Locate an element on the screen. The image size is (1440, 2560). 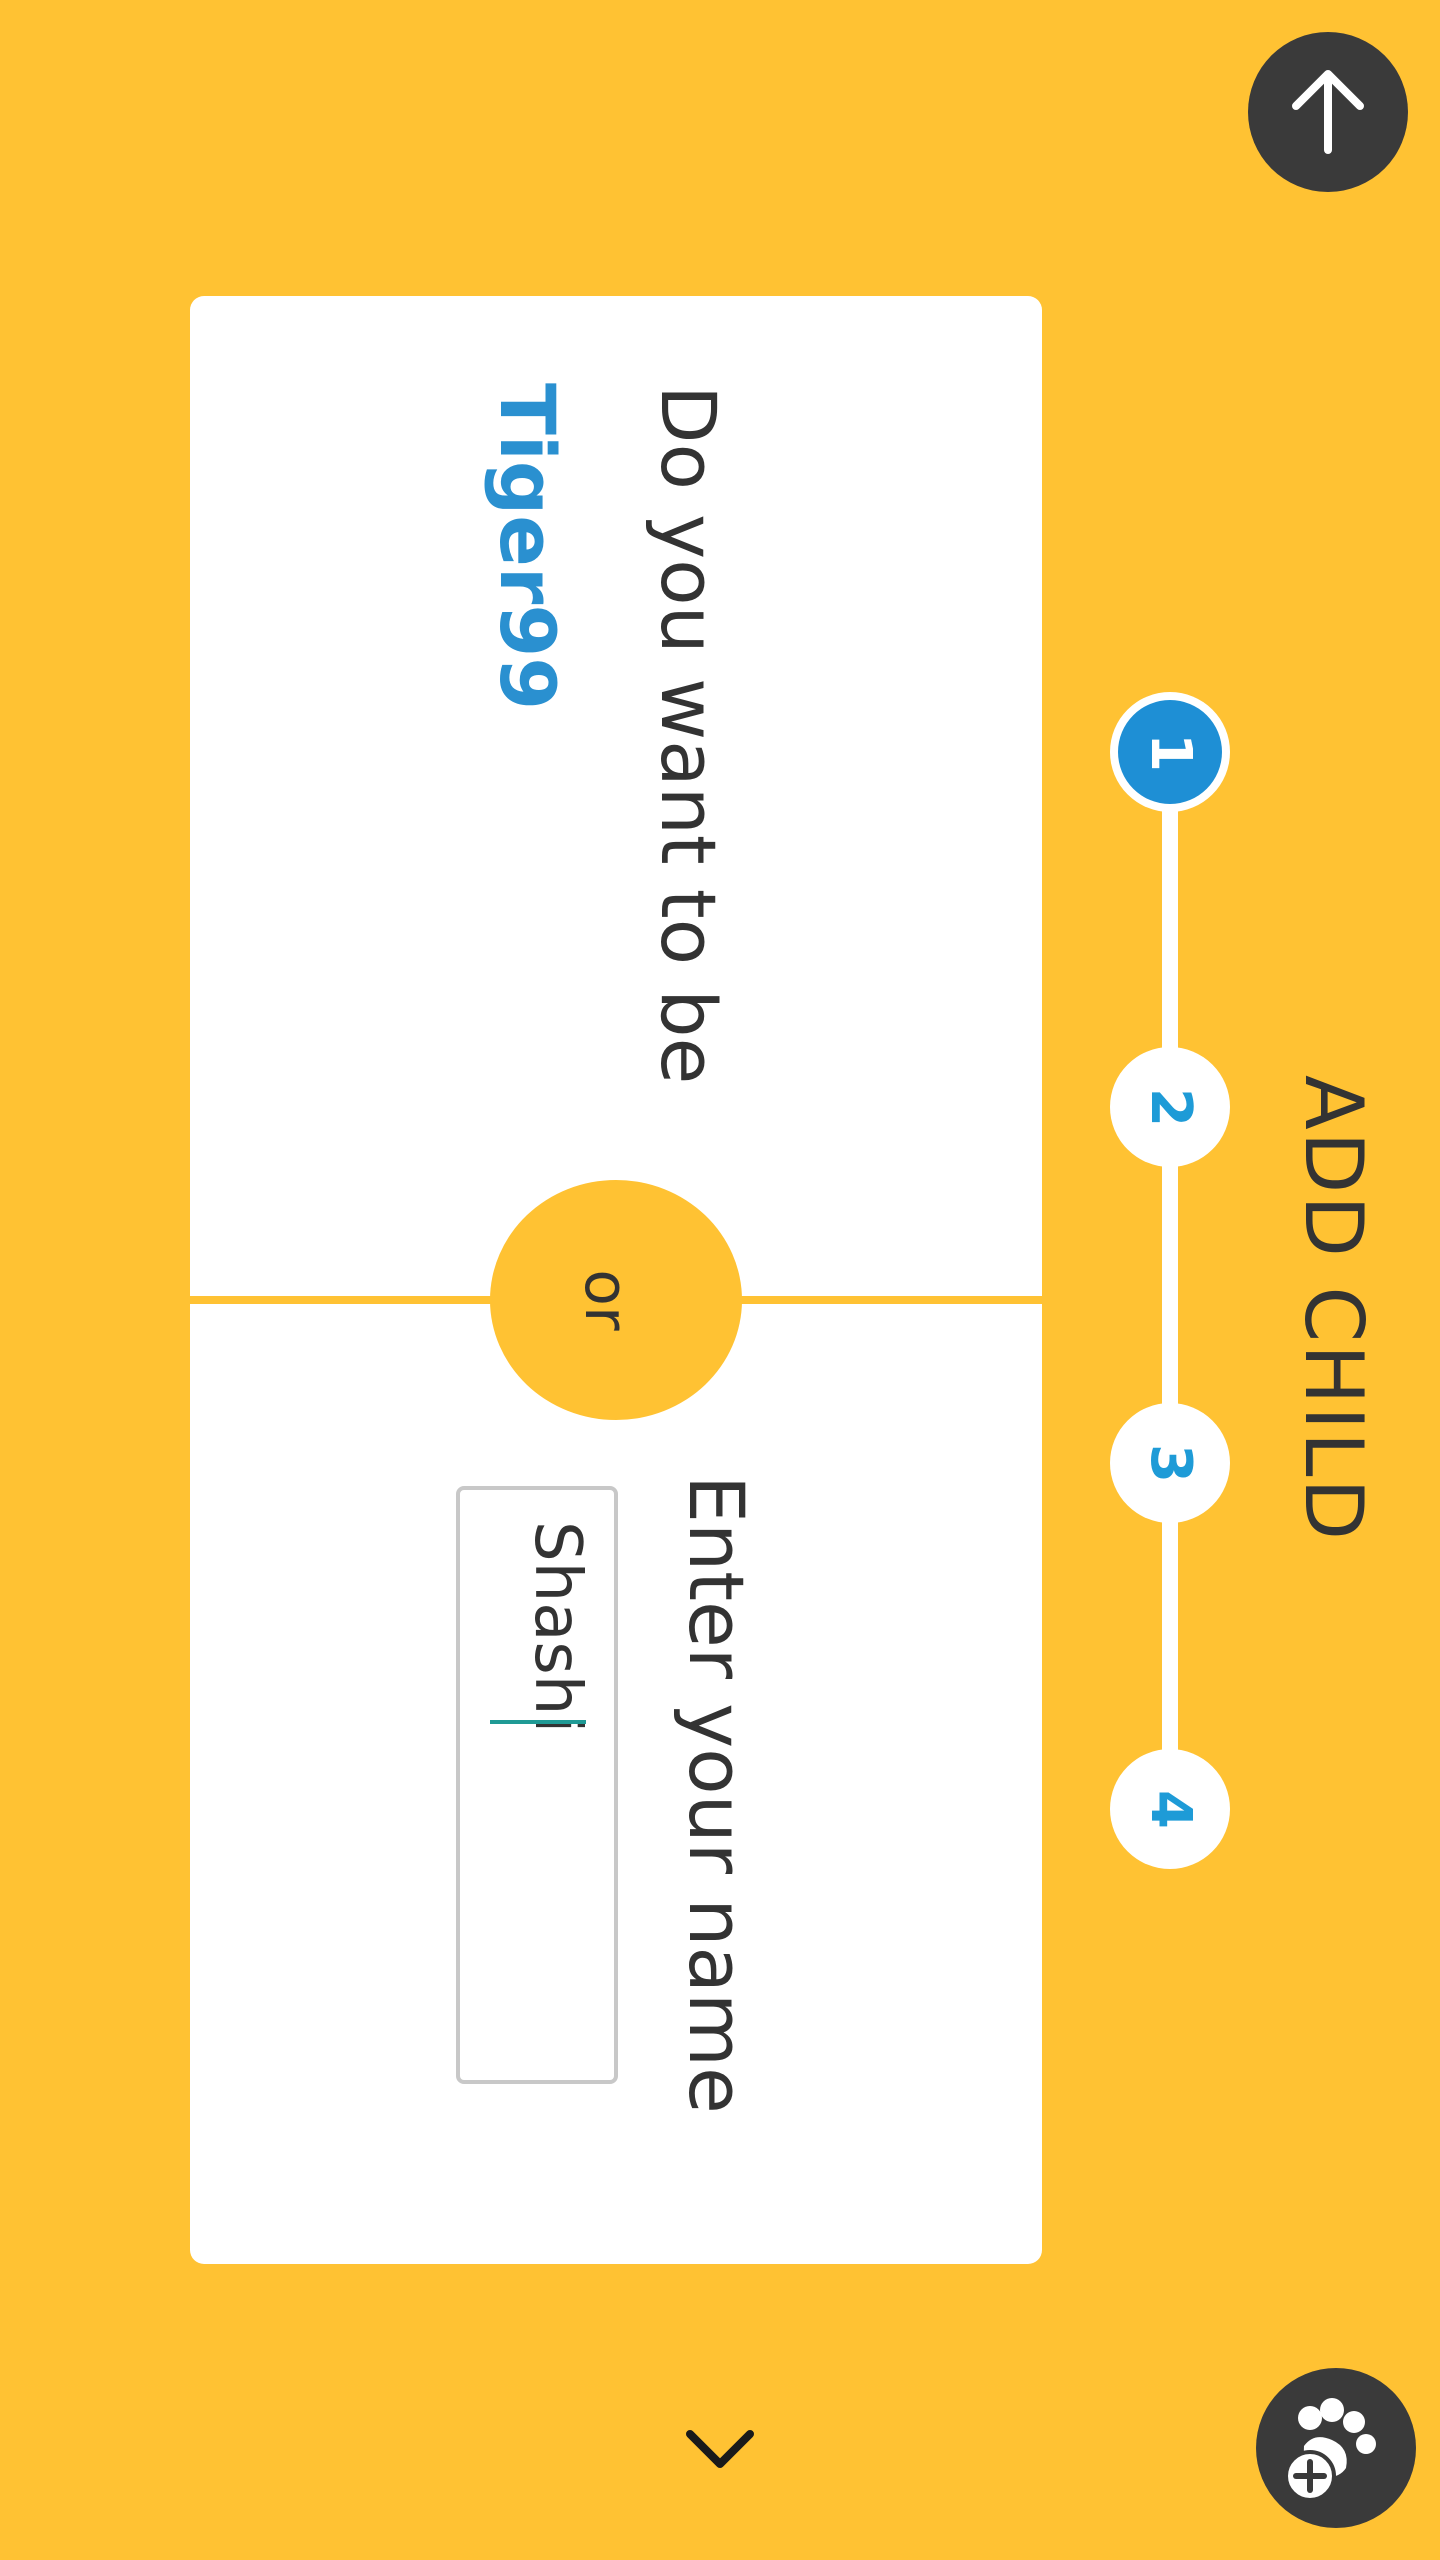
add-child-button is located at coordinates (1336, 2448).